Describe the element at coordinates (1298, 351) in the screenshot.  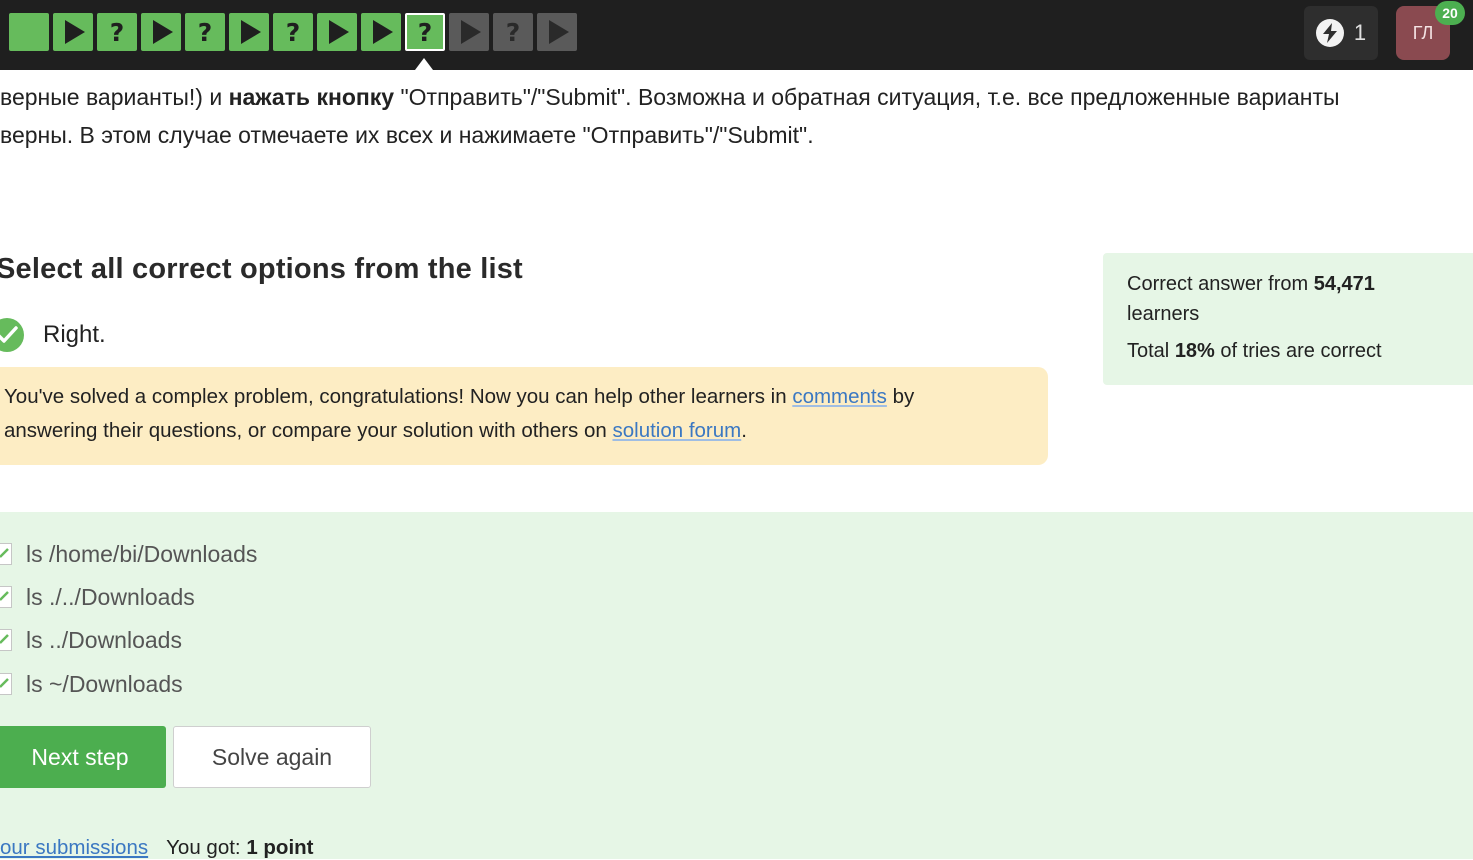
I see `stats-text: of tries are correct` at that location.